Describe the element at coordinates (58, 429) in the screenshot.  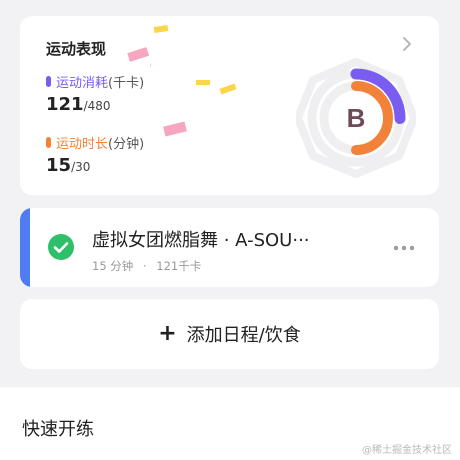
I see `quick-start-title: 快速开练` at that location.